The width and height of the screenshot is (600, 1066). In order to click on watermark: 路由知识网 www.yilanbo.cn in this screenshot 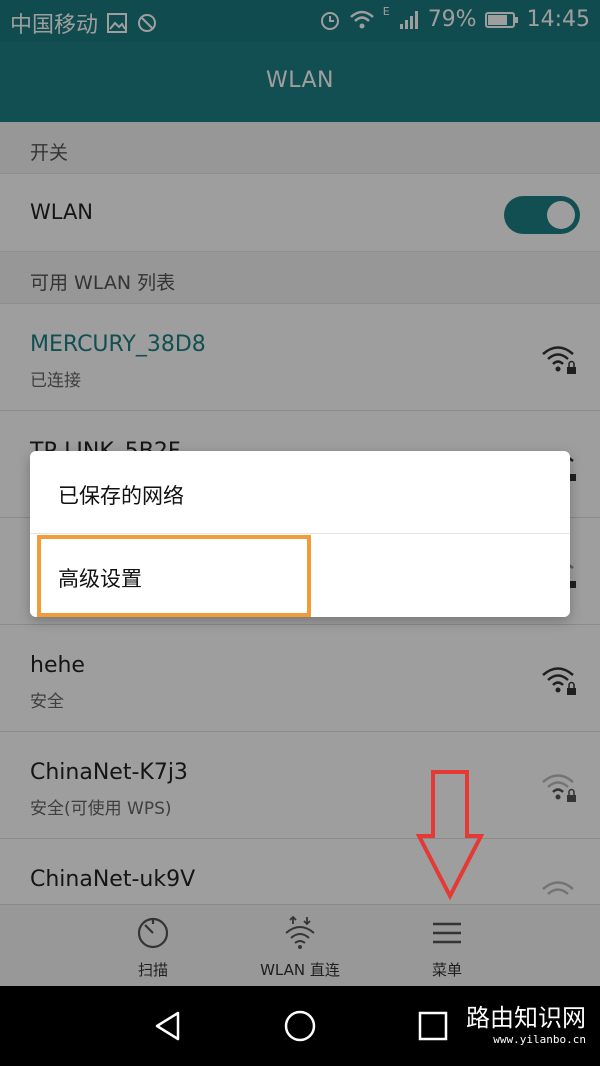, I will do `click(526, 1022)`.